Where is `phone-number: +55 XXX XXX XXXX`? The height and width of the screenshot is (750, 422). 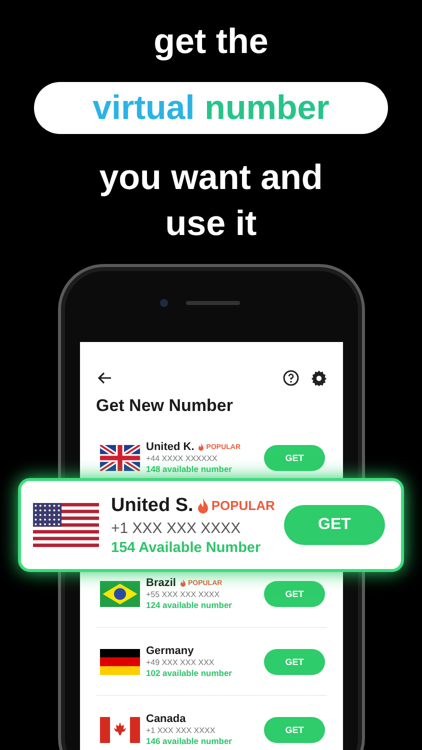
phone-number: +55 XXX XXX XXXX is located at coordinates (183, 594).